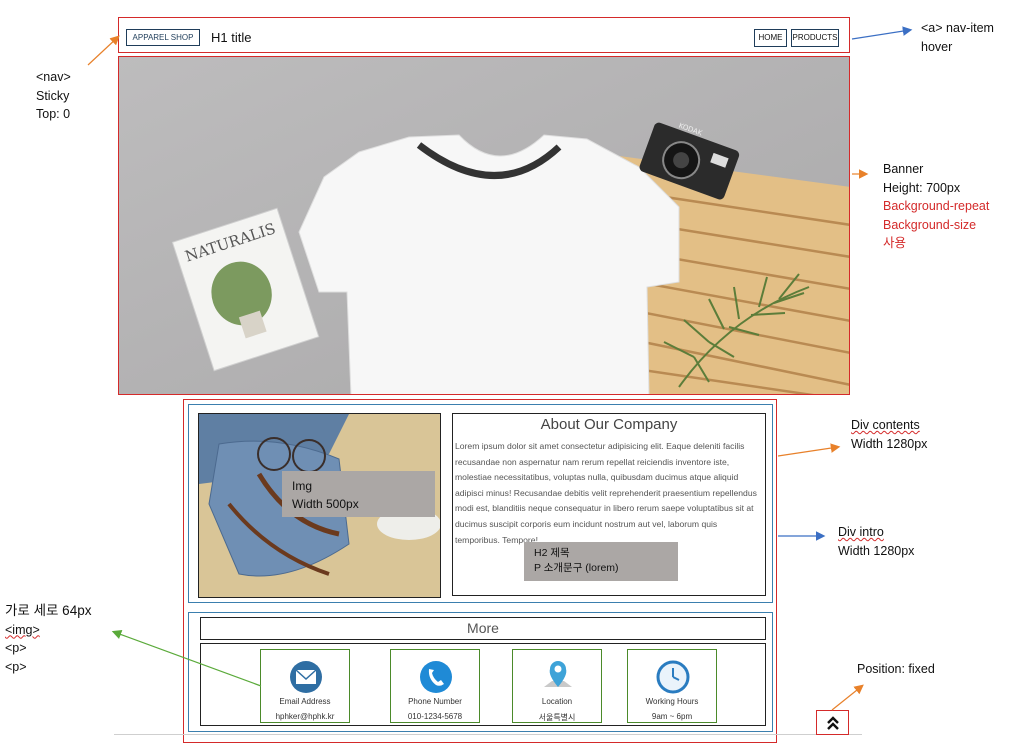 This screenshot has width=1015, height=752. What do you see at coordinates (896, 669) in the screenshot?
I see `annotation-fixed: Position: fixed` at bounding box center [896, 669].